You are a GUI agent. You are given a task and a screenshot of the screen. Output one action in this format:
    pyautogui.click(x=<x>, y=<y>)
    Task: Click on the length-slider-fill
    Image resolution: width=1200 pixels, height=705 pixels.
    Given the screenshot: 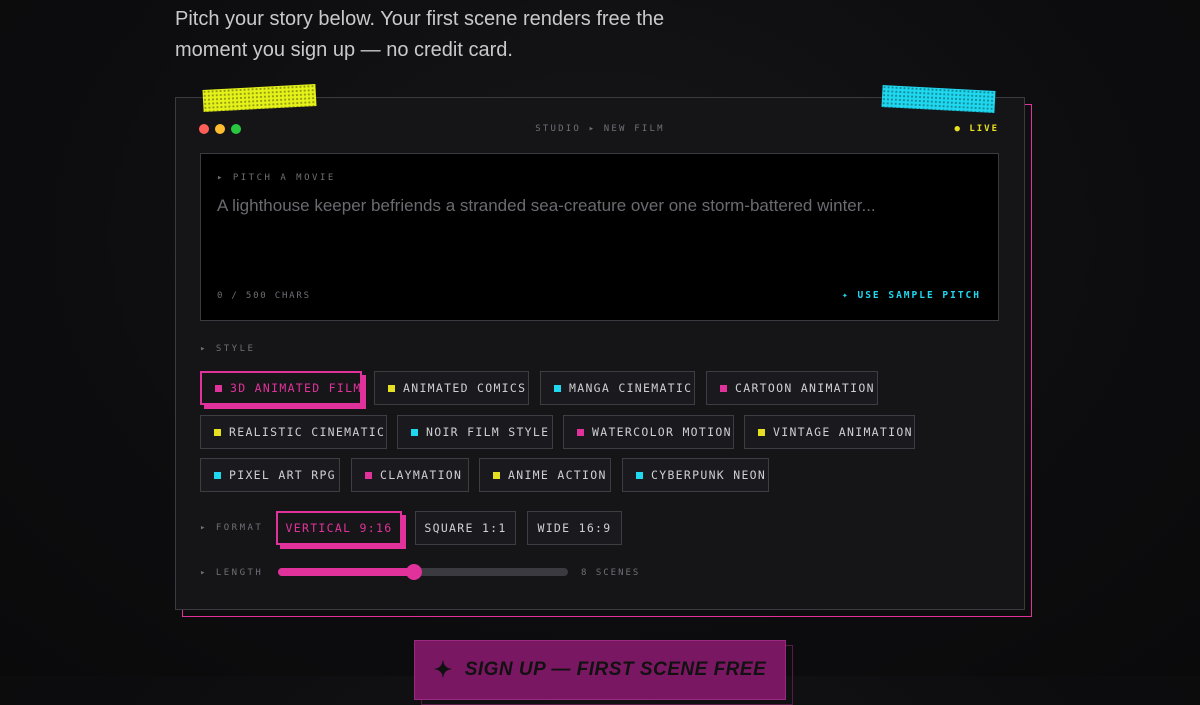 What is the action you would take?
    pyautogui.click(x=346, y=572)
    